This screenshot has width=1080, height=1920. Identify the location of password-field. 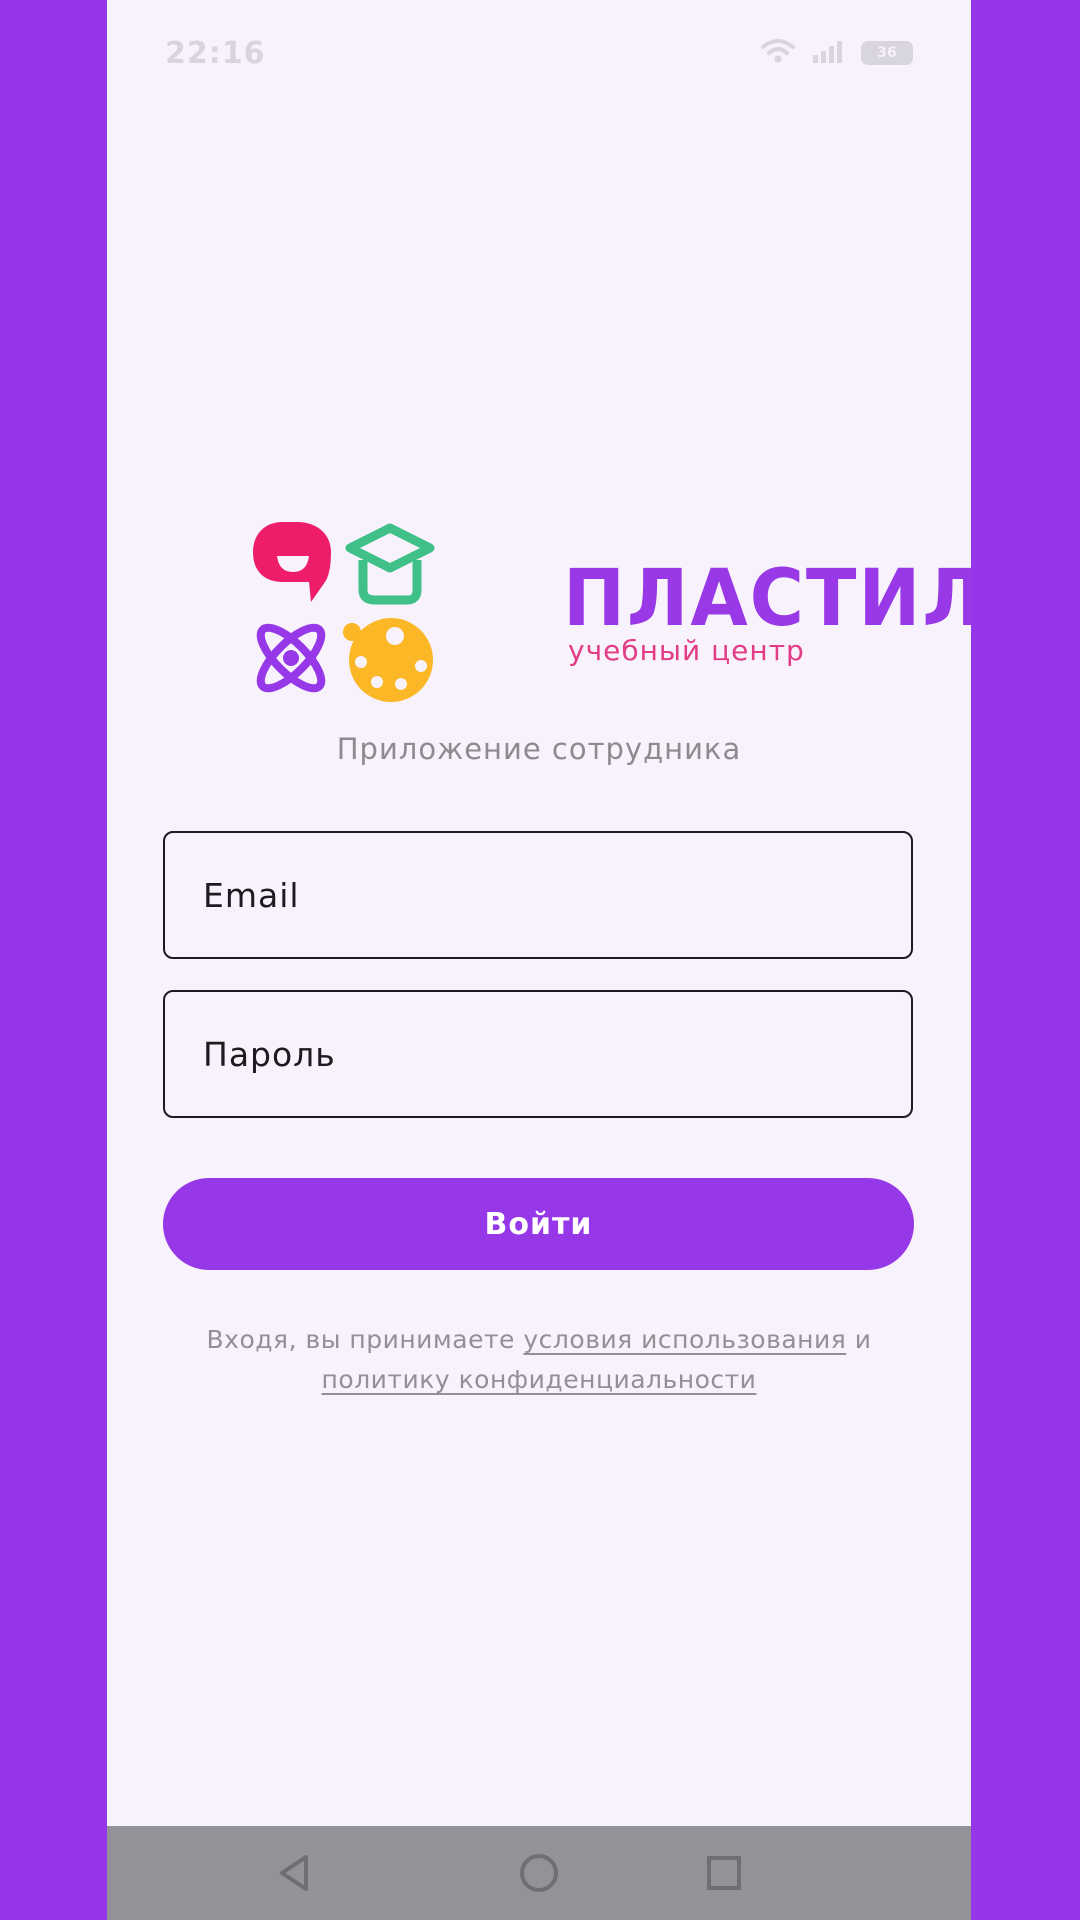
(538, 1054).